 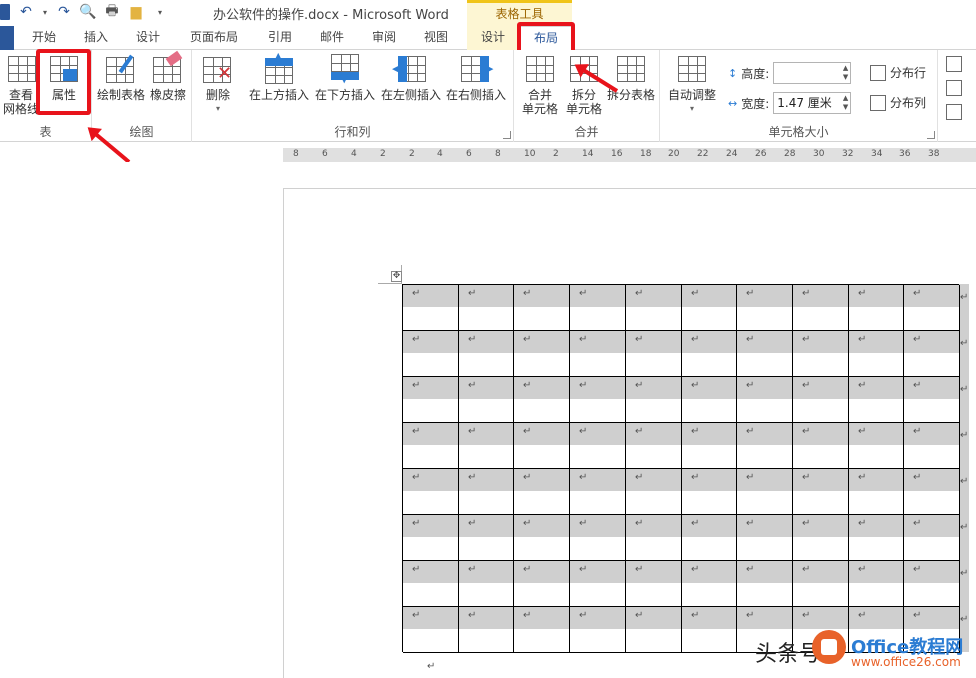 What do you see at coordinates (5, 12) in the screenshot?
I see `save-icon` at bounding box center [5, 12].